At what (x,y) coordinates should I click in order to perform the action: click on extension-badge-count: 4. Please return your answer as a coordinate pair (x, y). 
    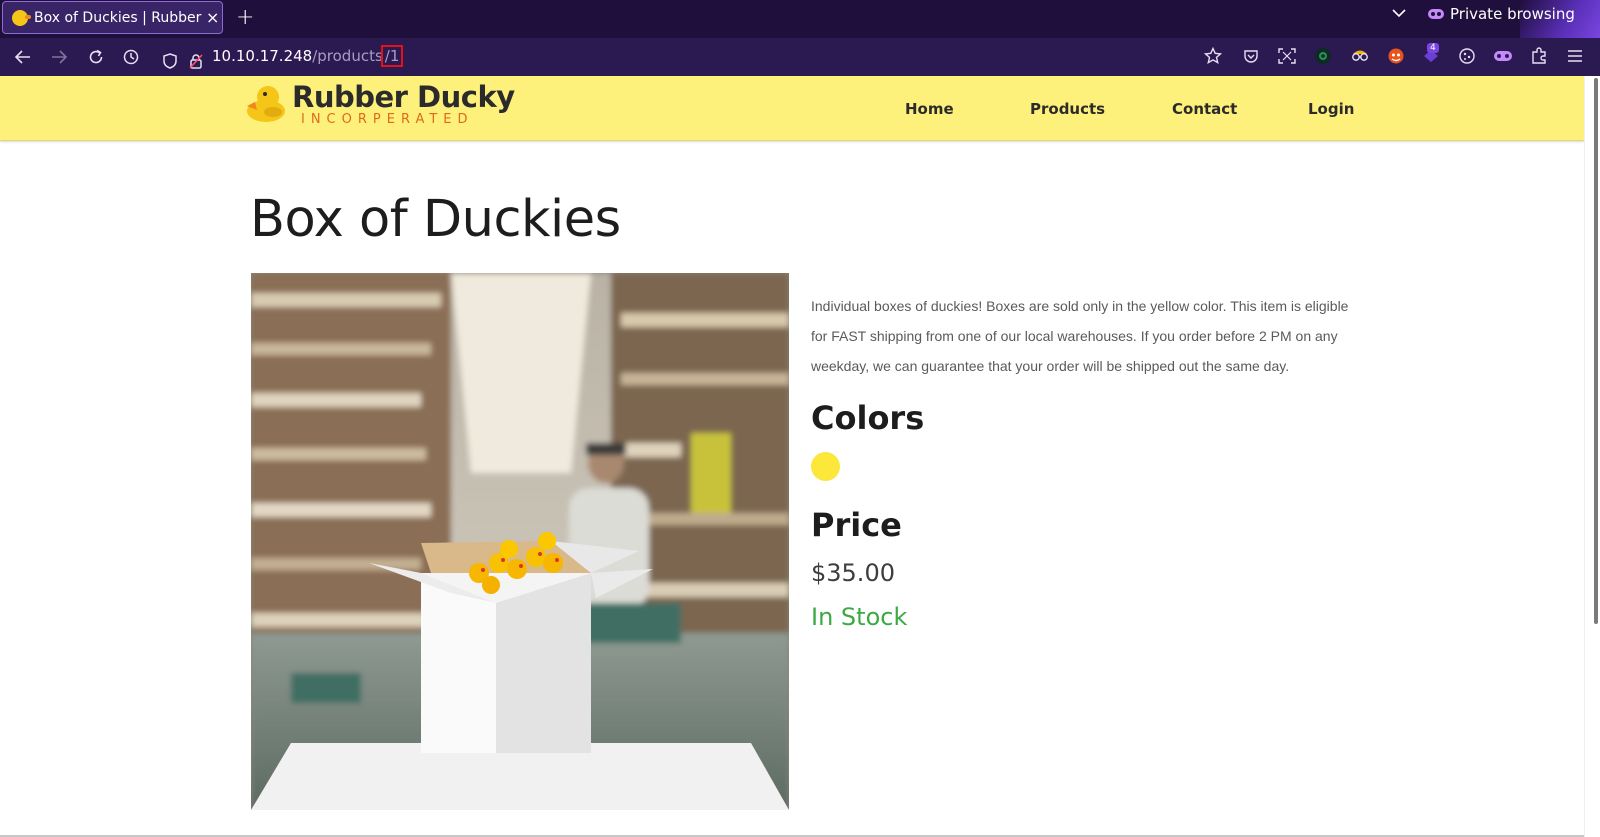
    Looking at the image, I should click on (1433, 48).